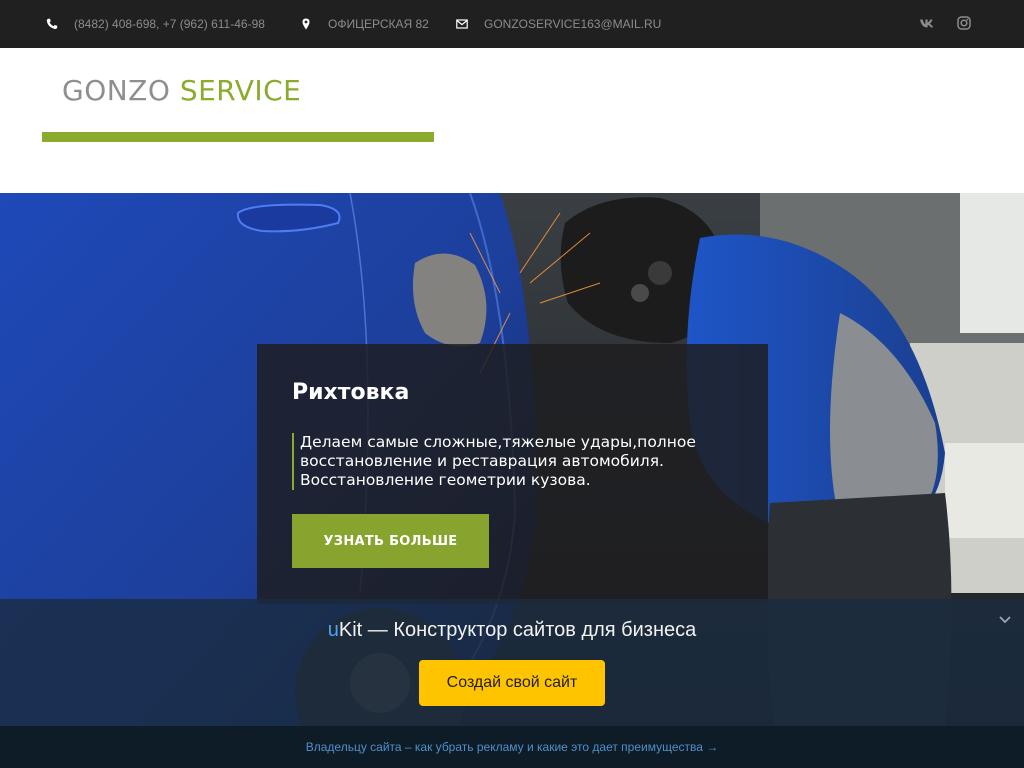 The image size is (1024, 768). I want to click on instagram-icon, so click(964, 23).